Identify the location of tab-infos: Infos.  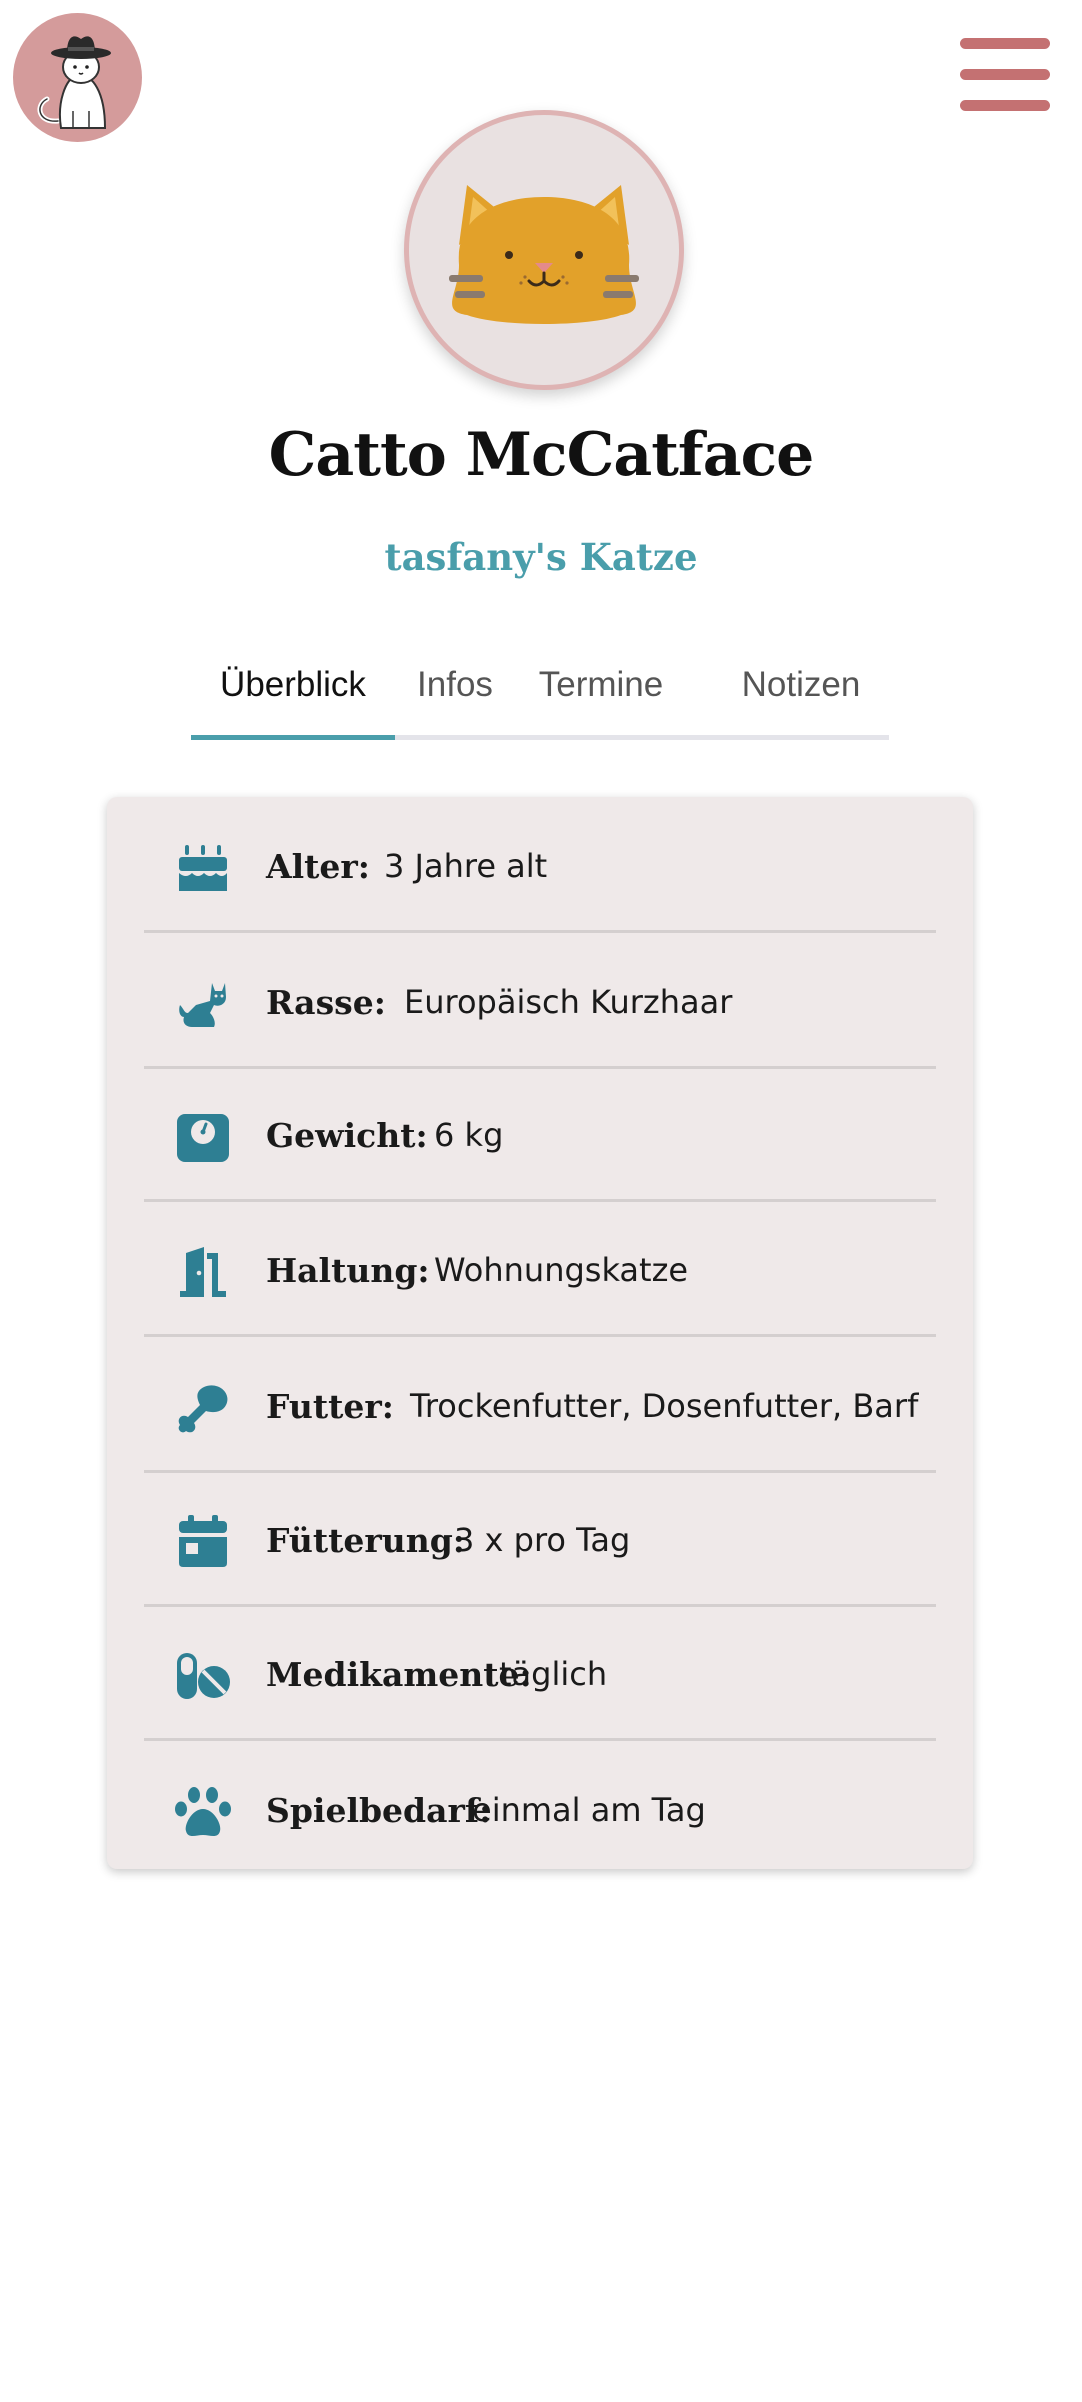
(455, 695).